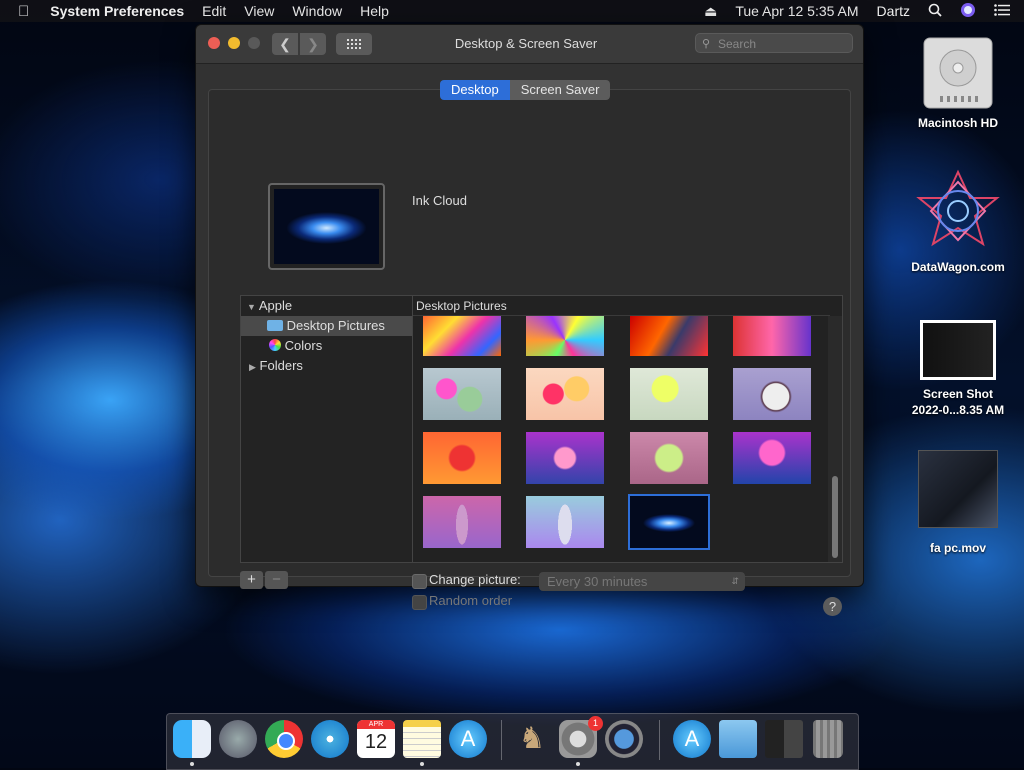  I want to click on desktop-icon-fa-pc-mov: fa pc.mov, so click(958, 503).